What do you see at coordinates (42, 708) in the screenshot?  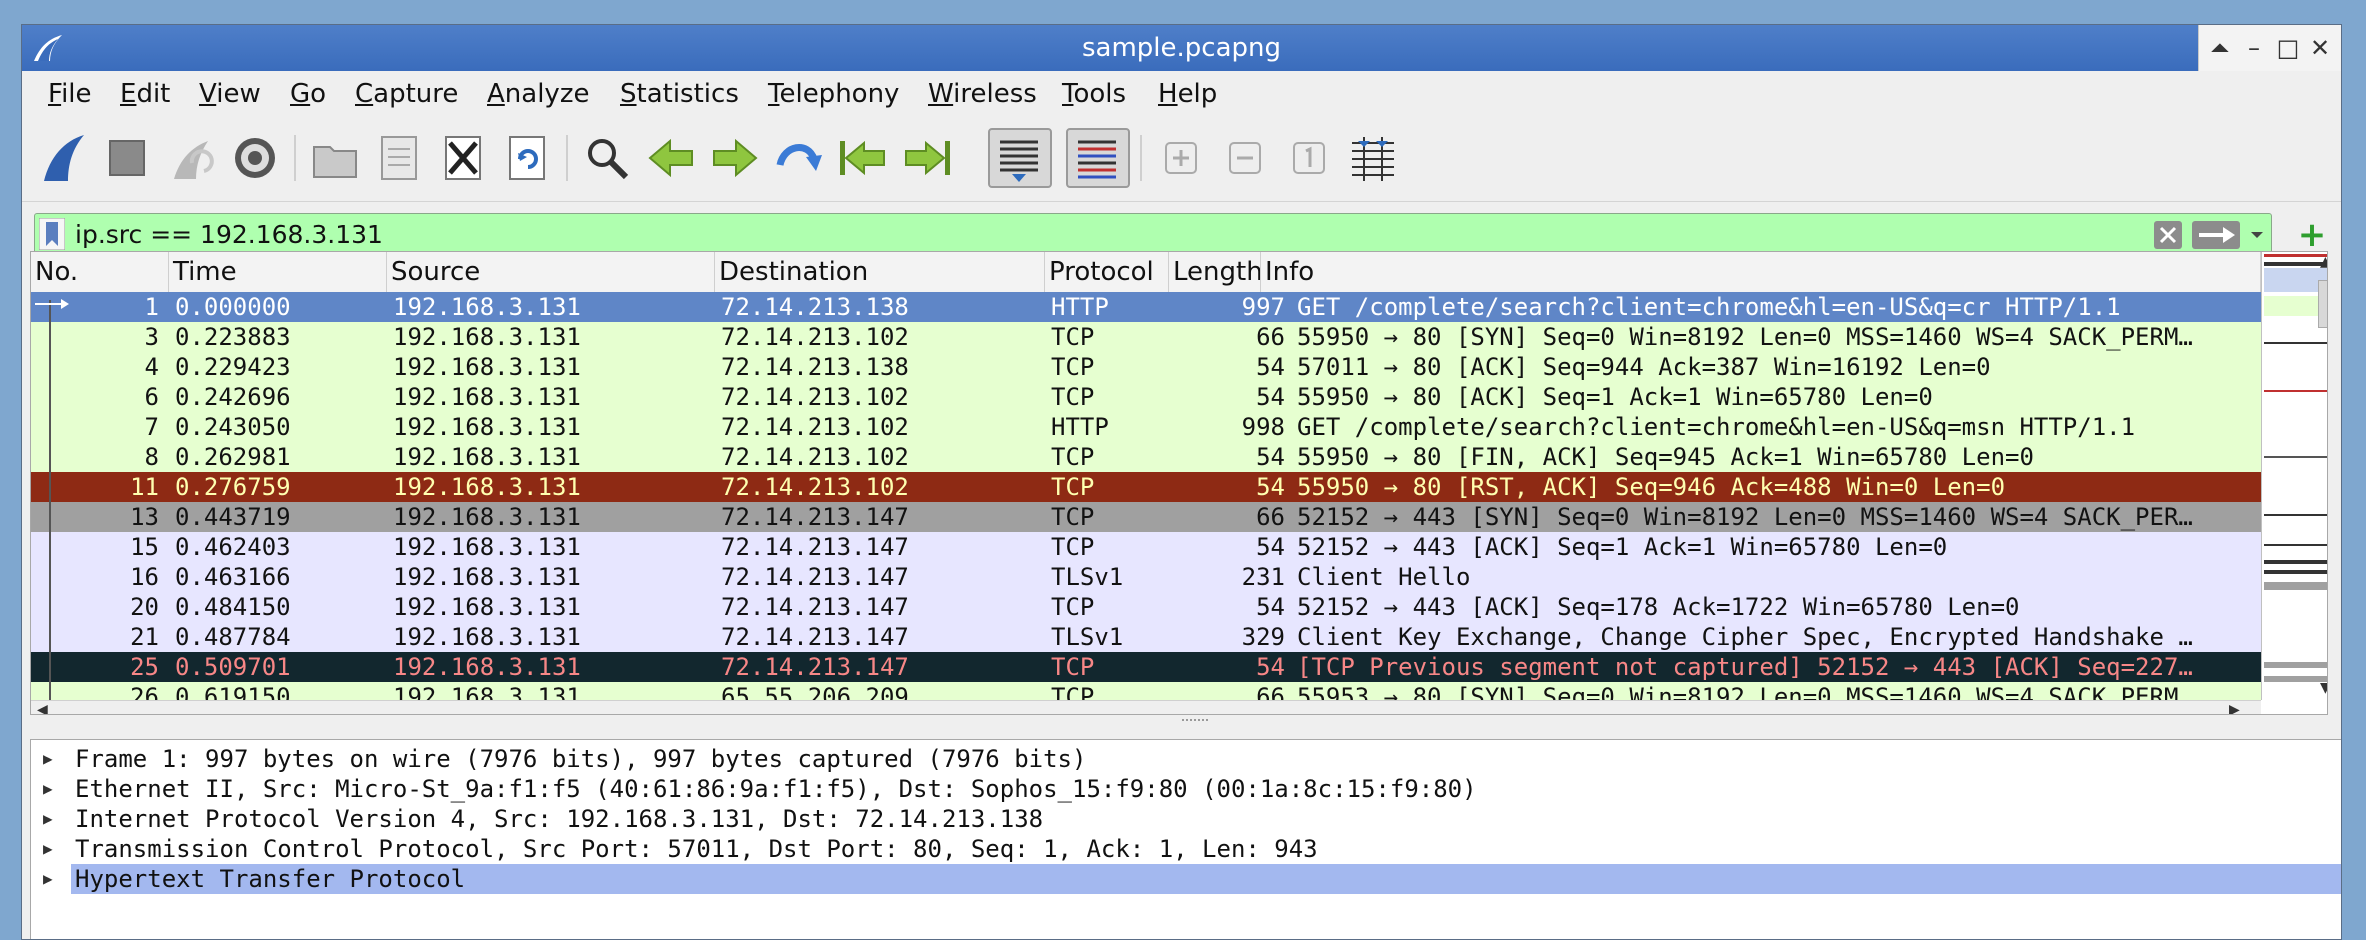 I see `scroll-left-icon: ◀` at bounding box center [42, 708].